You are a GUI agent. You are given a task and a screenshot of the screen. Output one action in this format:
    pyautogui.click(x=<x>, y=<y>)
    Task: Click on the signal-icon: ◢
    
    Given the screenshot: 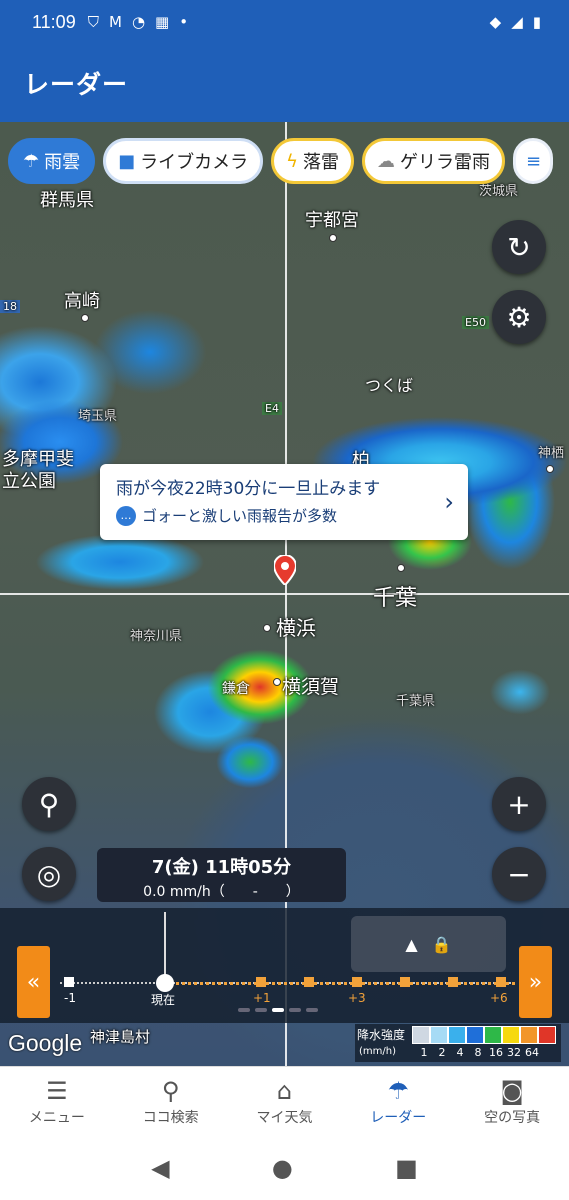 What is the action you would take?
    pyautogui.click(x=517, y=22)
    